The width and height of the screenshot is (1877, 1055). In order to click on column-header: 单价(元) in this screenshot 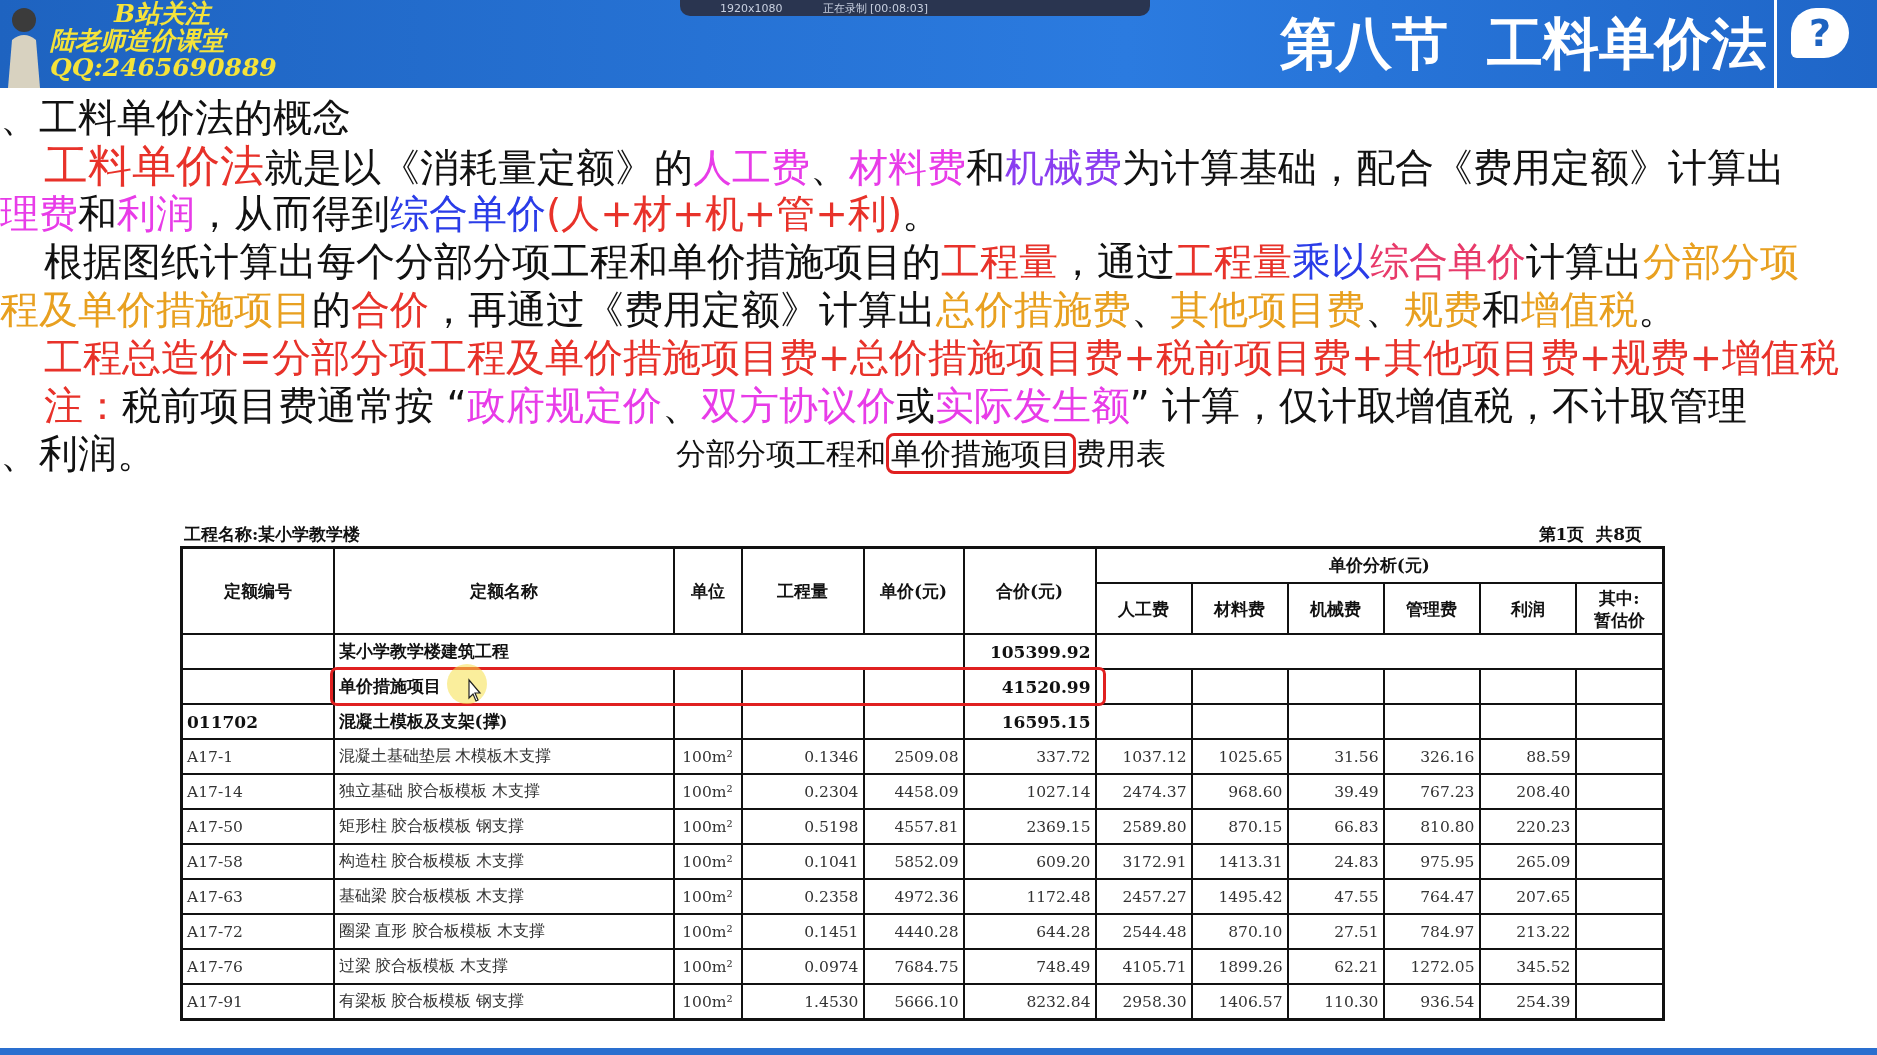, I will do `click(913, 590)`.